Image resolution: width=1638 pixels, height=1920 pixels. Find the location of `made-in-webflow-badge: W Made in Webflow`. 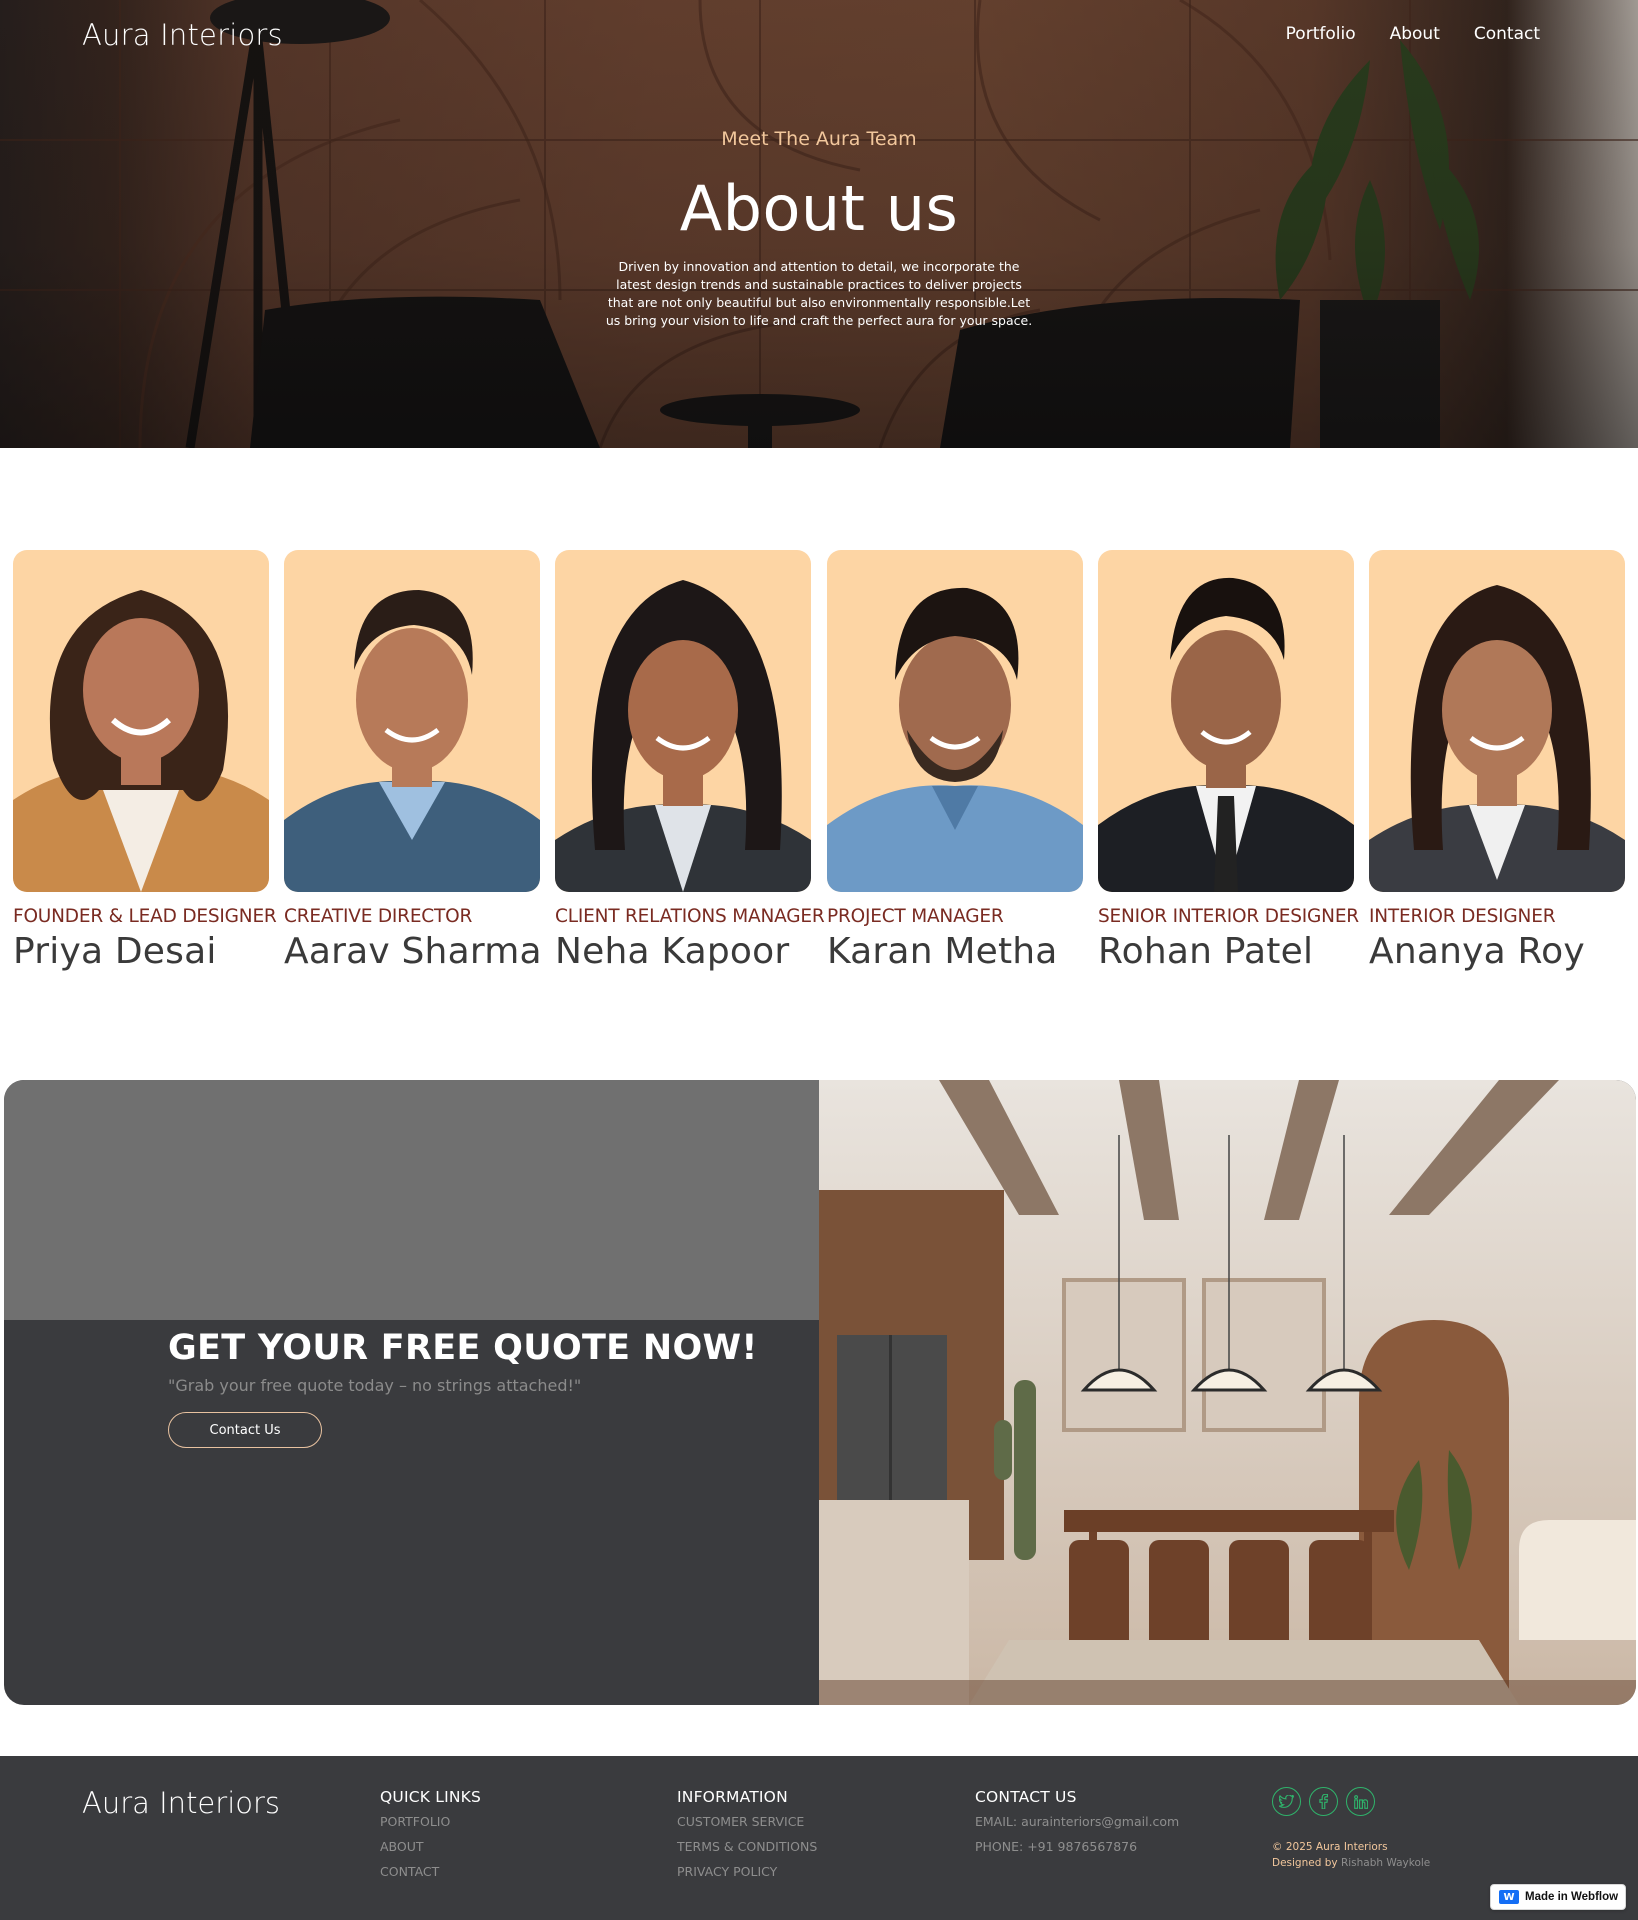

made-in-webflow-badge: W Made in Webflow is located at coordinates (1558, 1897).